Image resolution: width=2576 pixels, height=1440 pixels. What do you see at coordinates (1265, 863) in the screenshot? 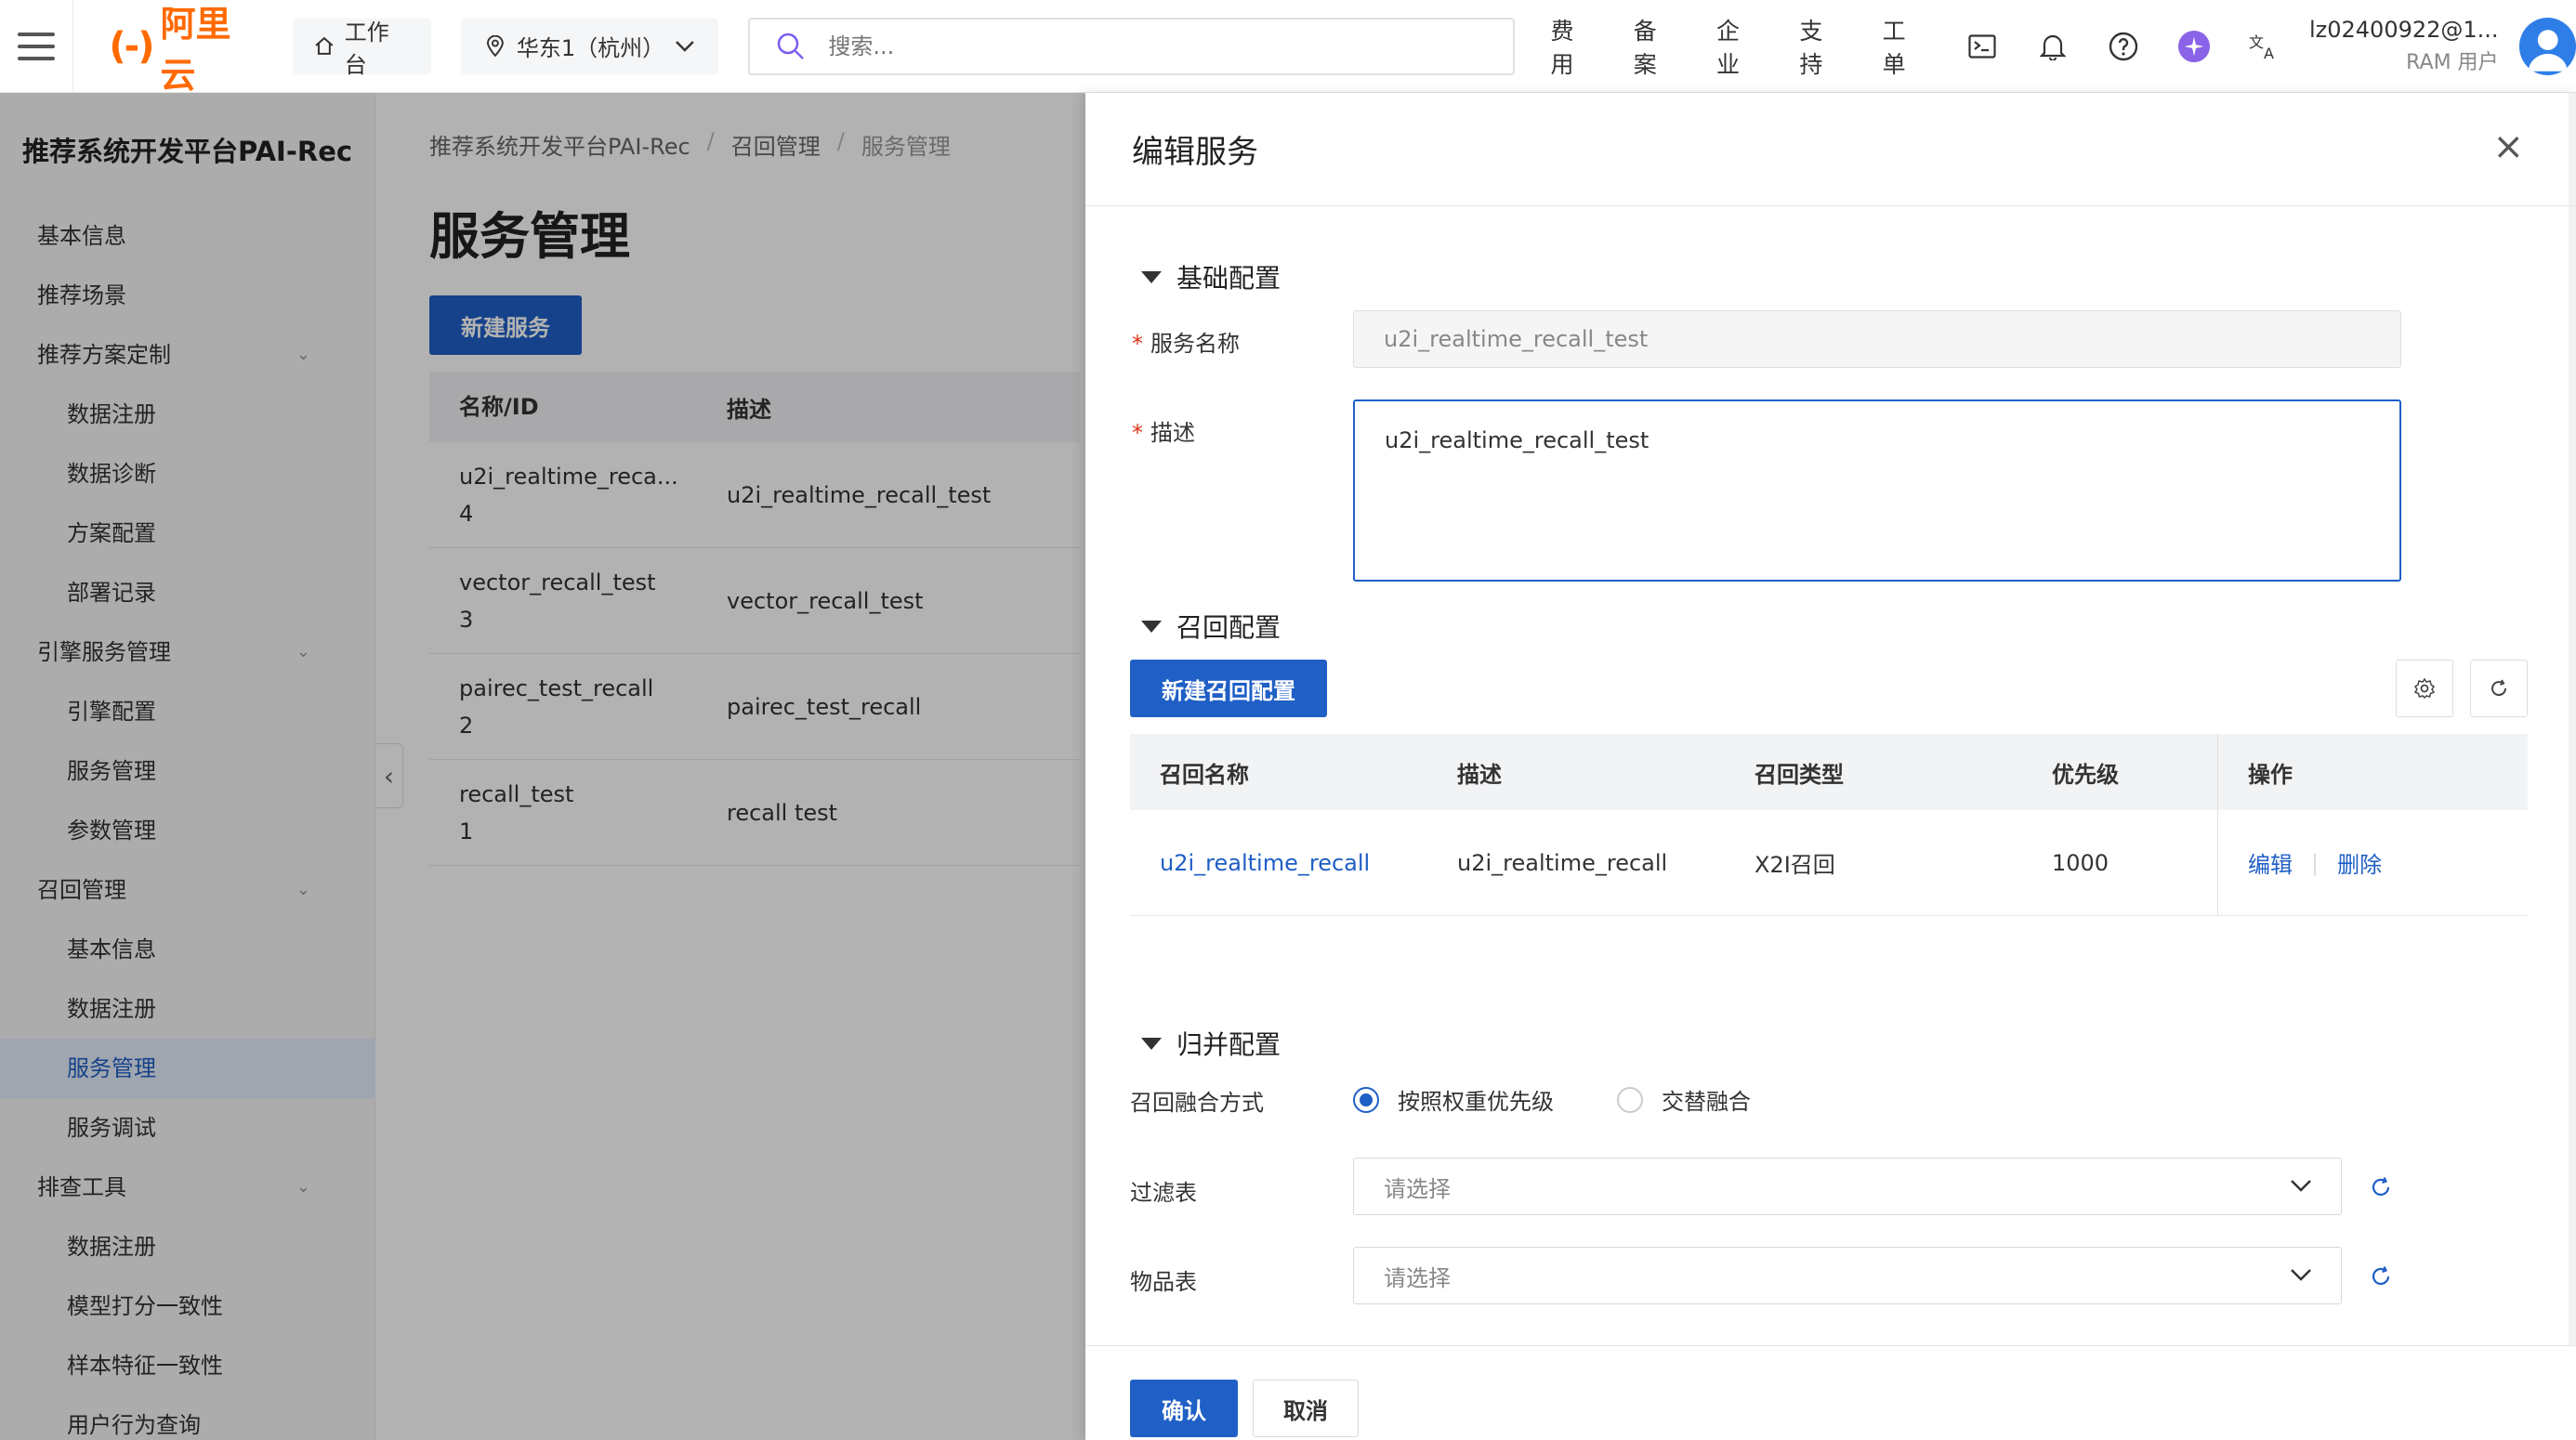
I see `recall-name-link: u2i_realtime_recall` at bounding box center [1265, 863].